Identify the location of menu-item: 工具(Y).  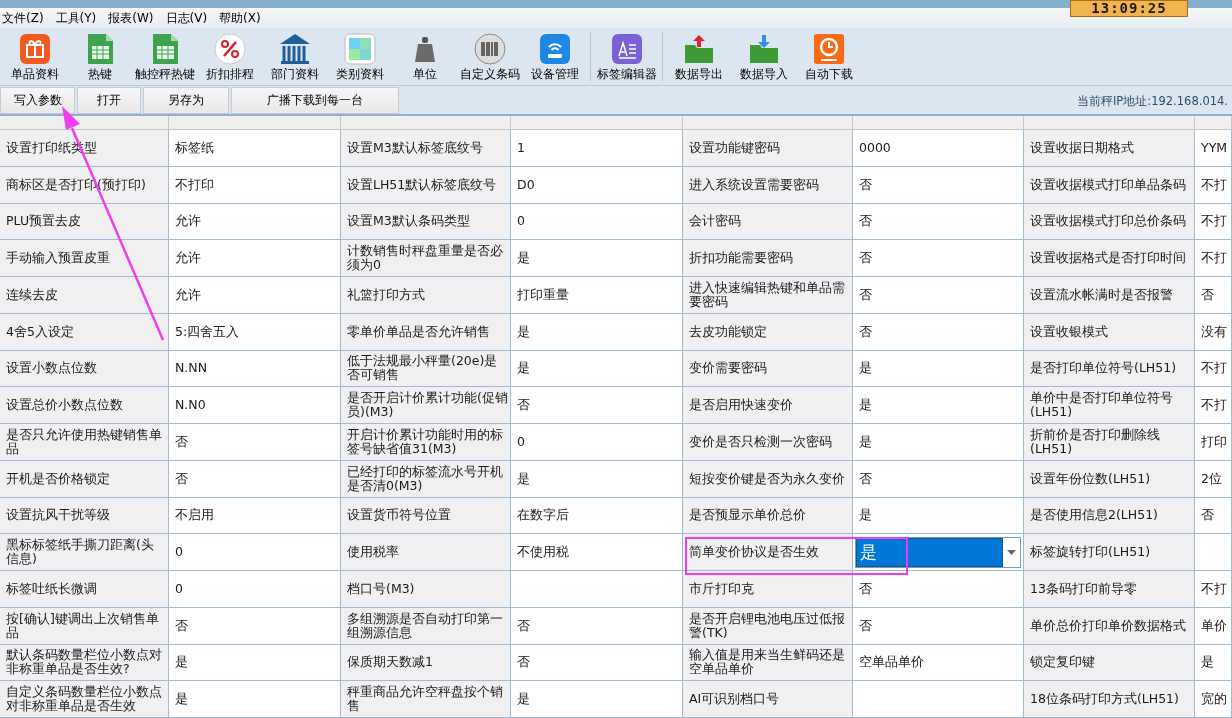
(76, 18).